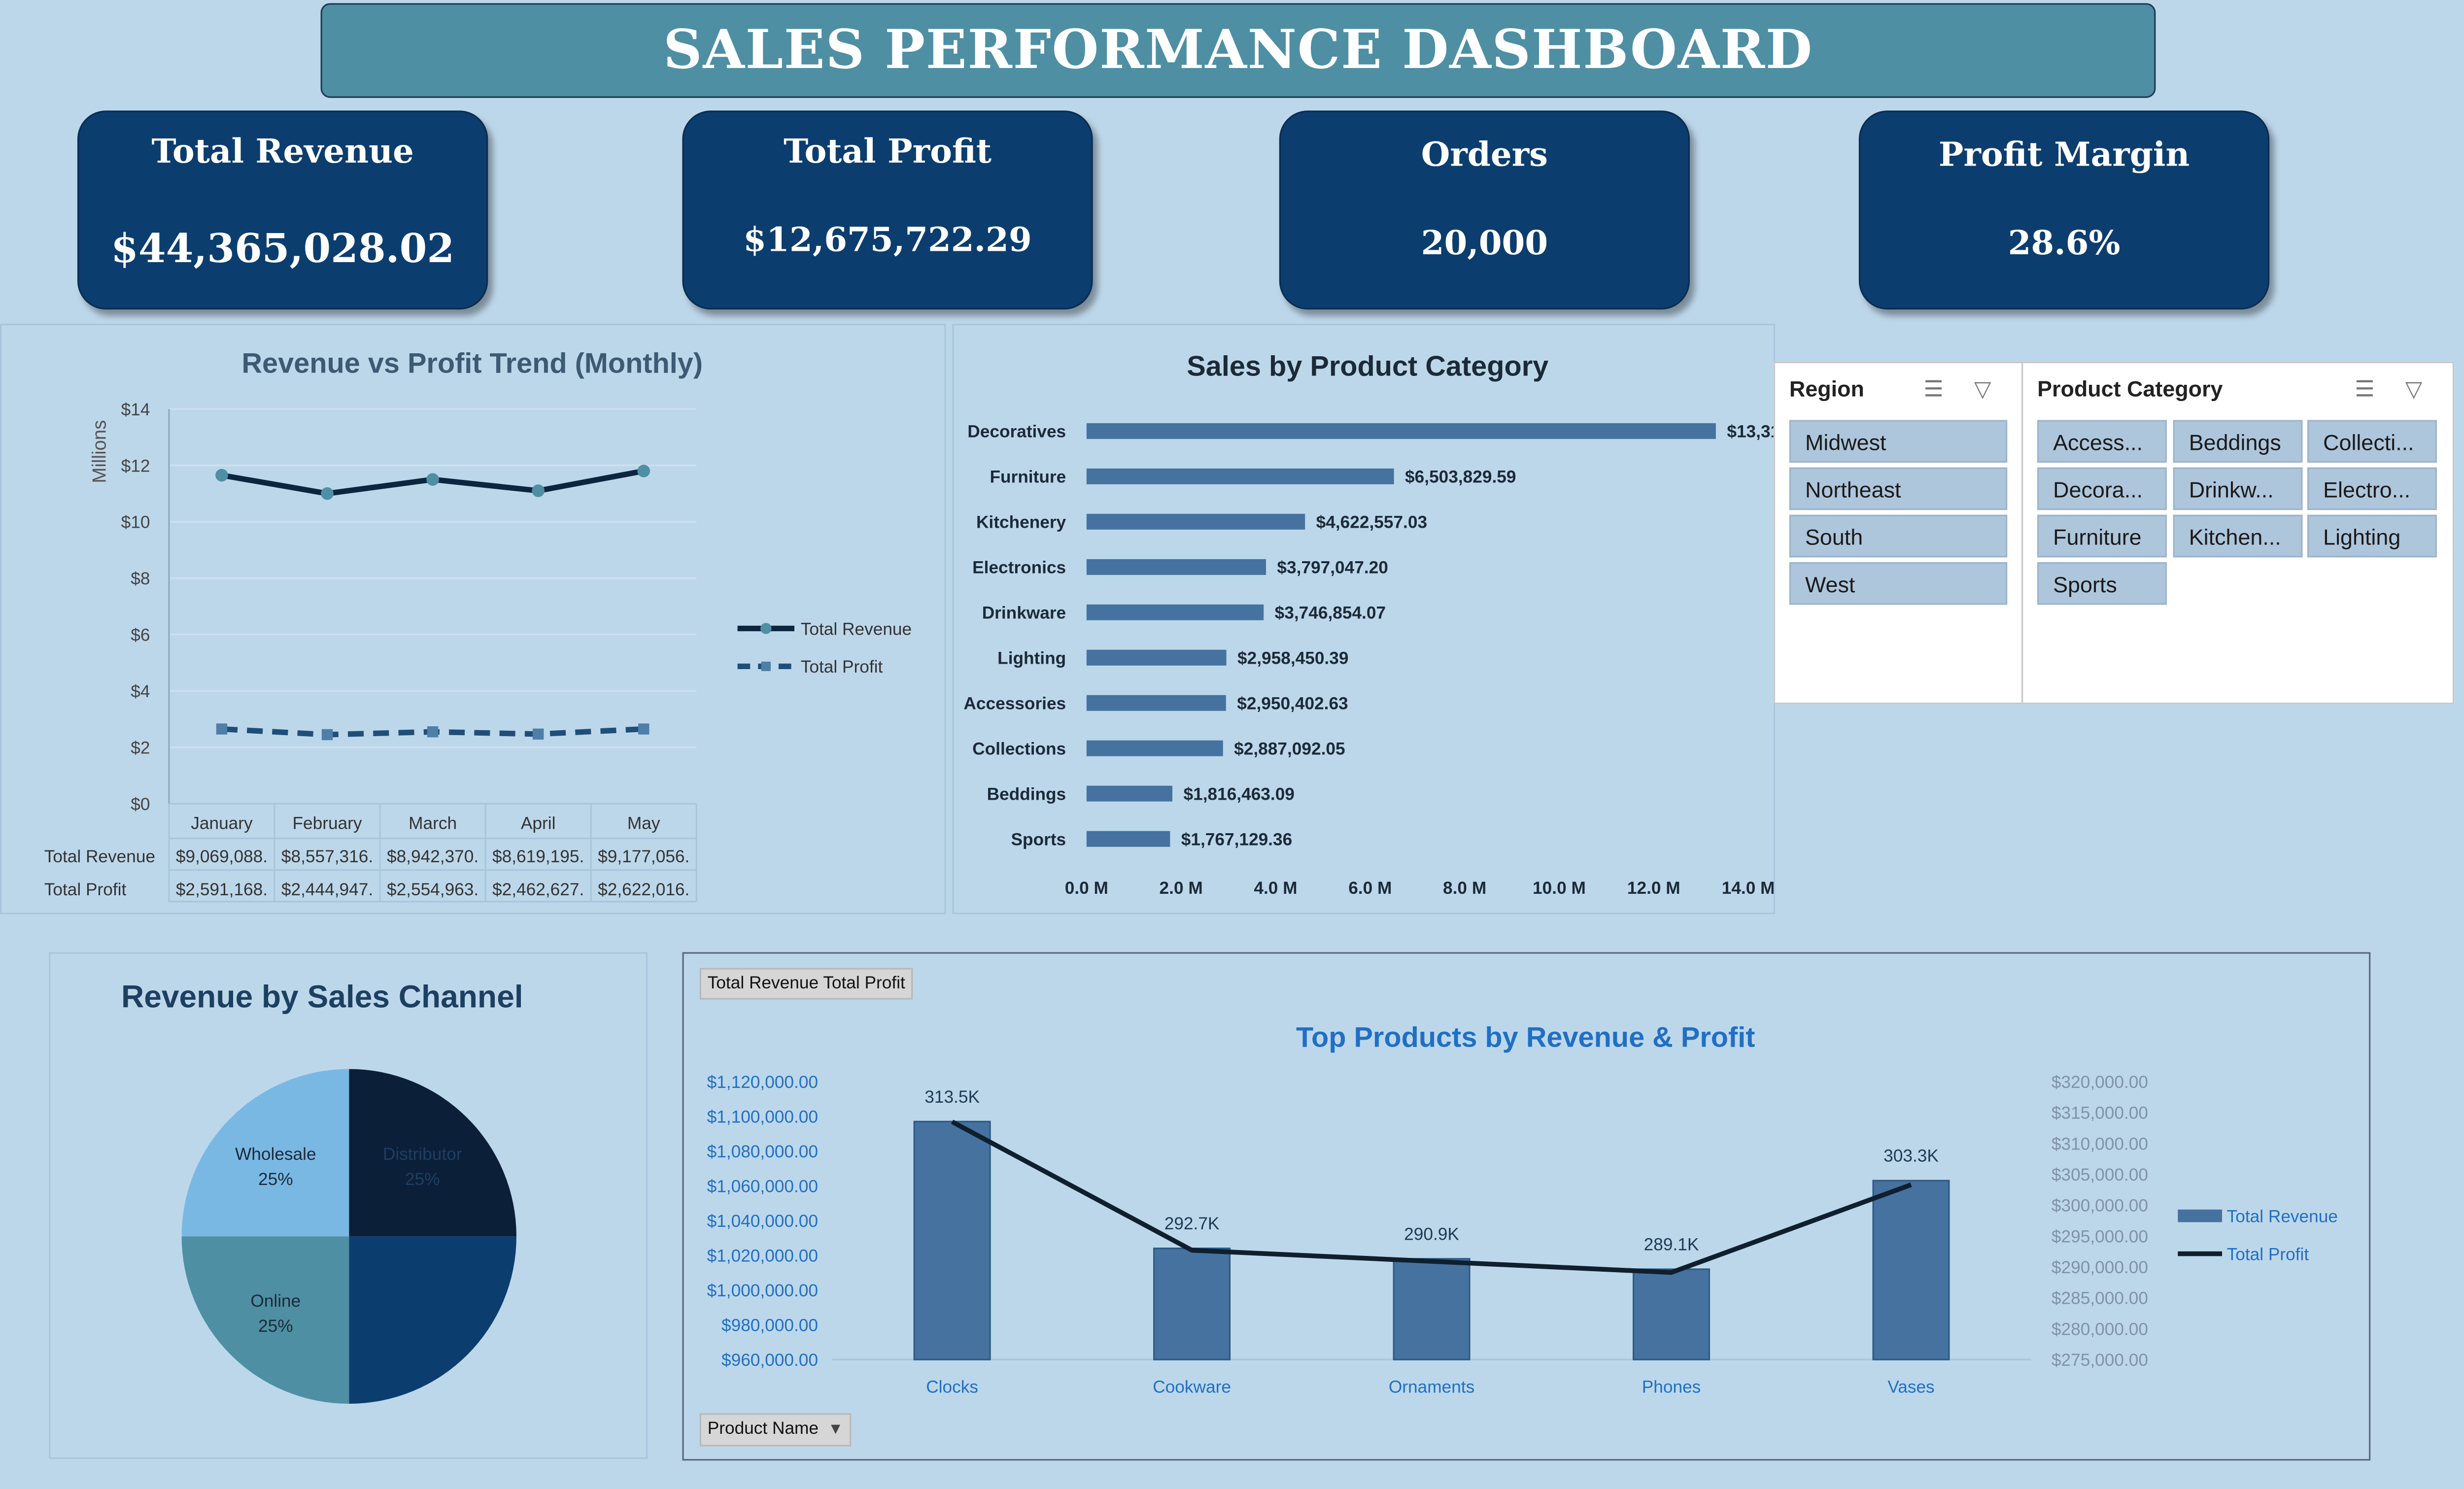  I want to click on slicer-item-west: West, so click(1898, 583).